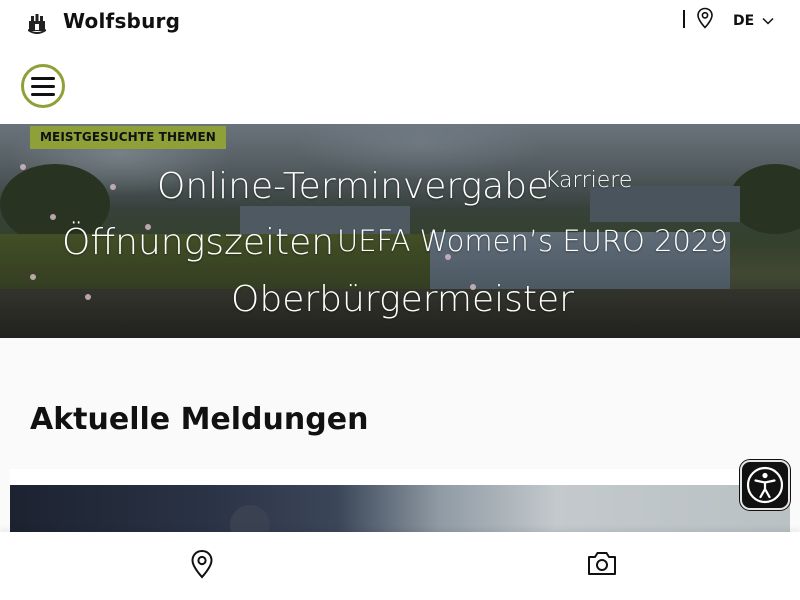  Describe the element at coordinates (402, 299) in the screenshot. I see `topic-link-mayor: Oberbürgermeister` at that location.